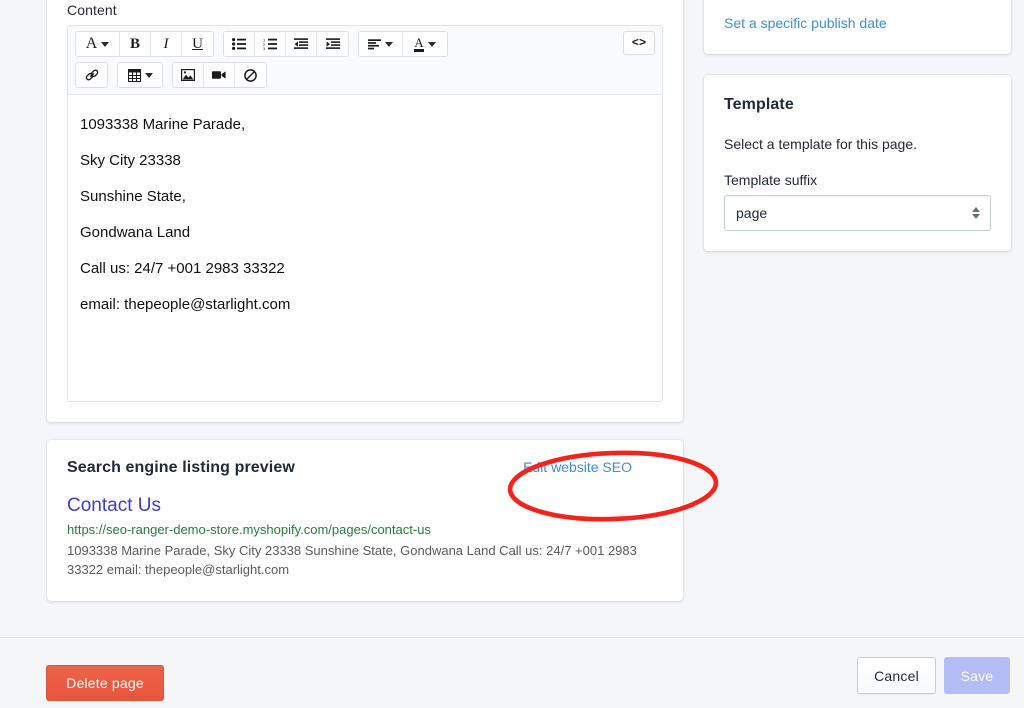 The width and height of the screenshot is (1024, 708). Describe the element at coordinates (92, 10) in the screenshot. I see `content-label: Content` at that location.